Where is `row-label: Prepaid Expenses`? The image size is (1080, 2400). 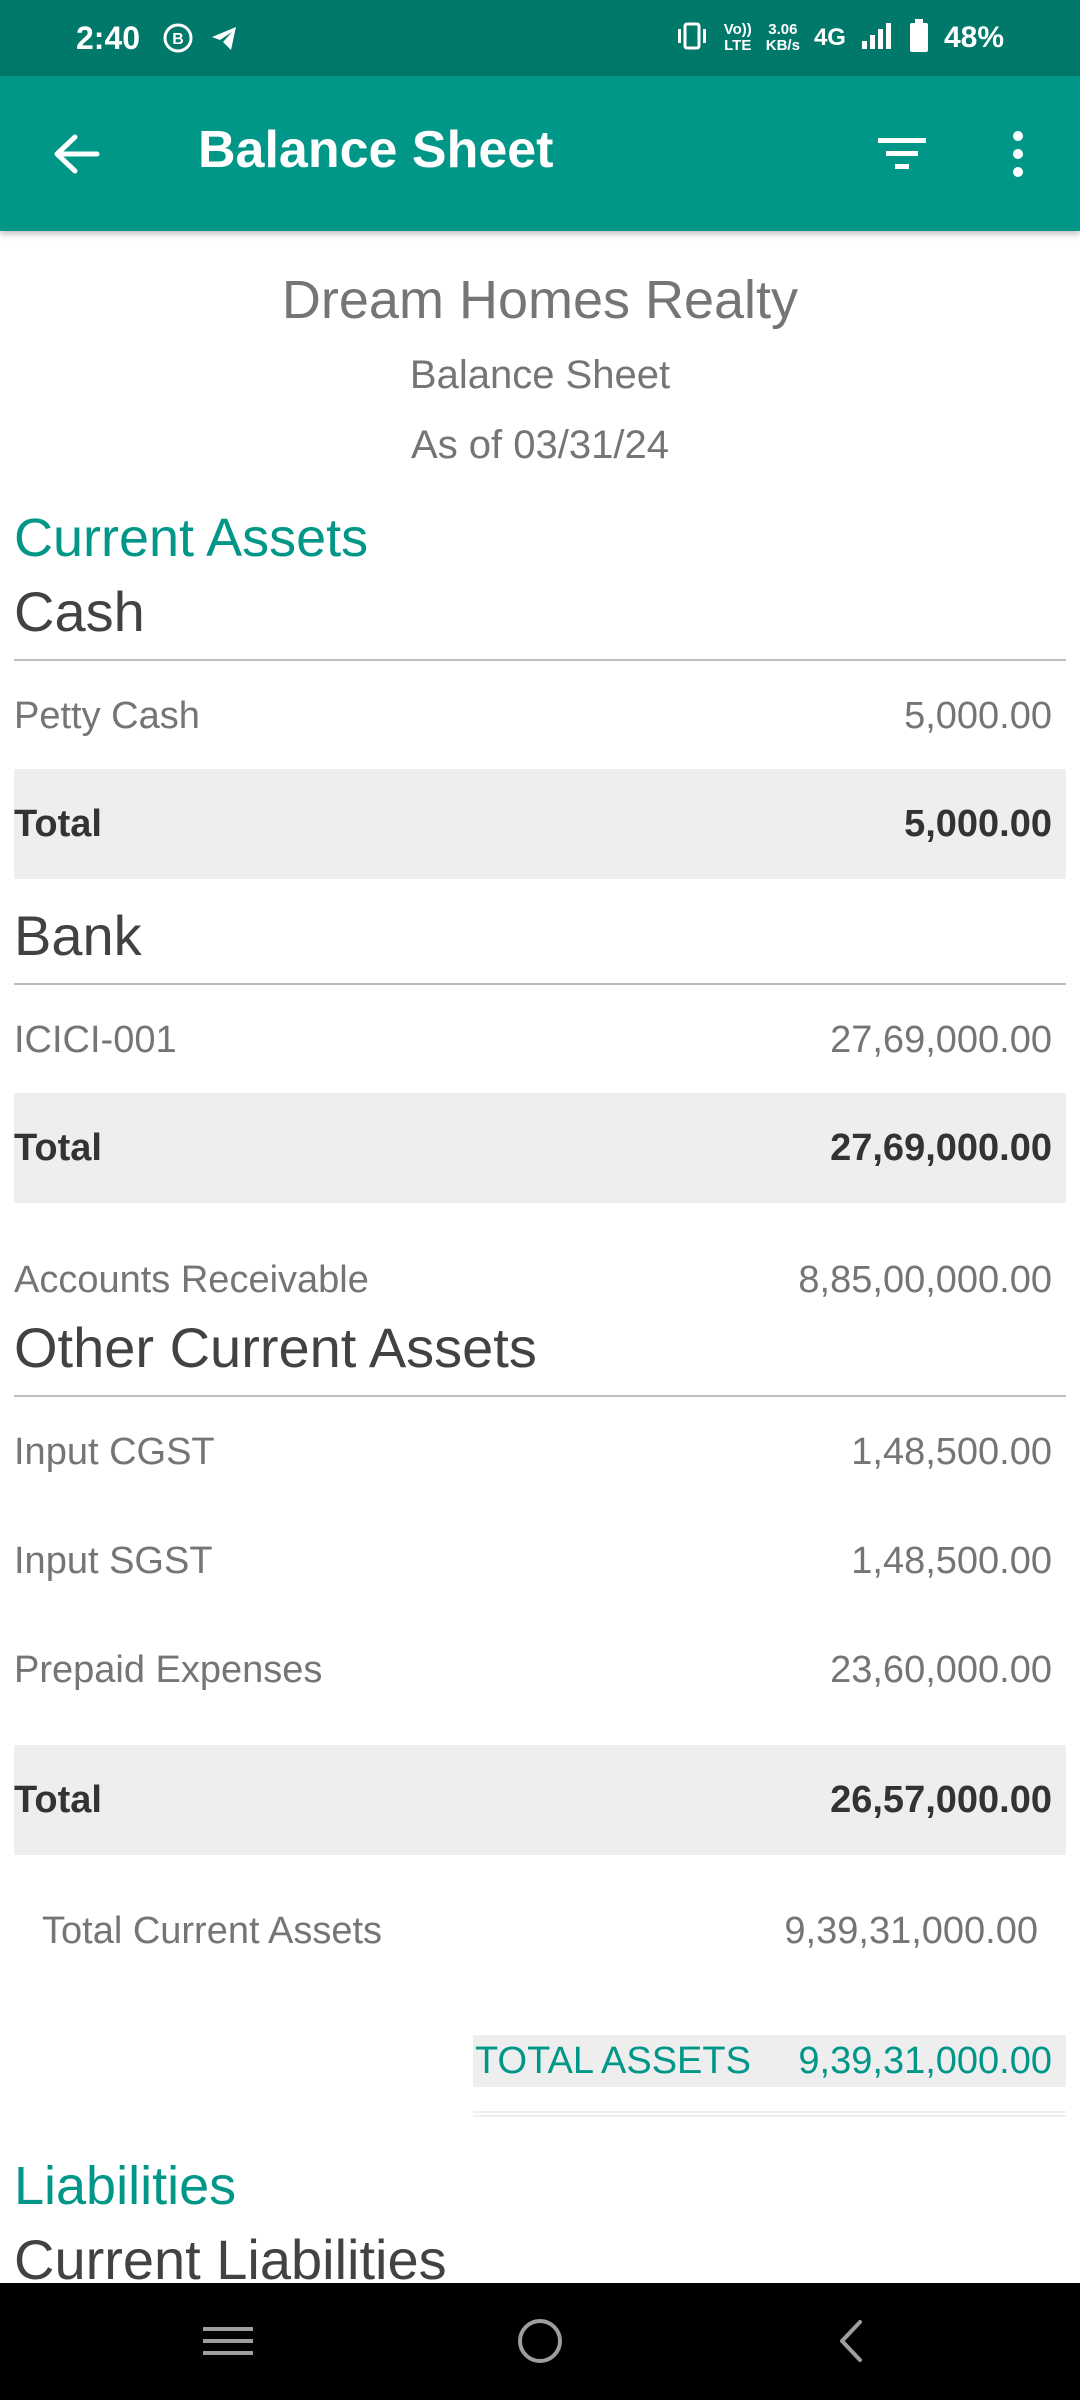 row-label: Prepaid Expenses is located at coordinates (168, 1669).